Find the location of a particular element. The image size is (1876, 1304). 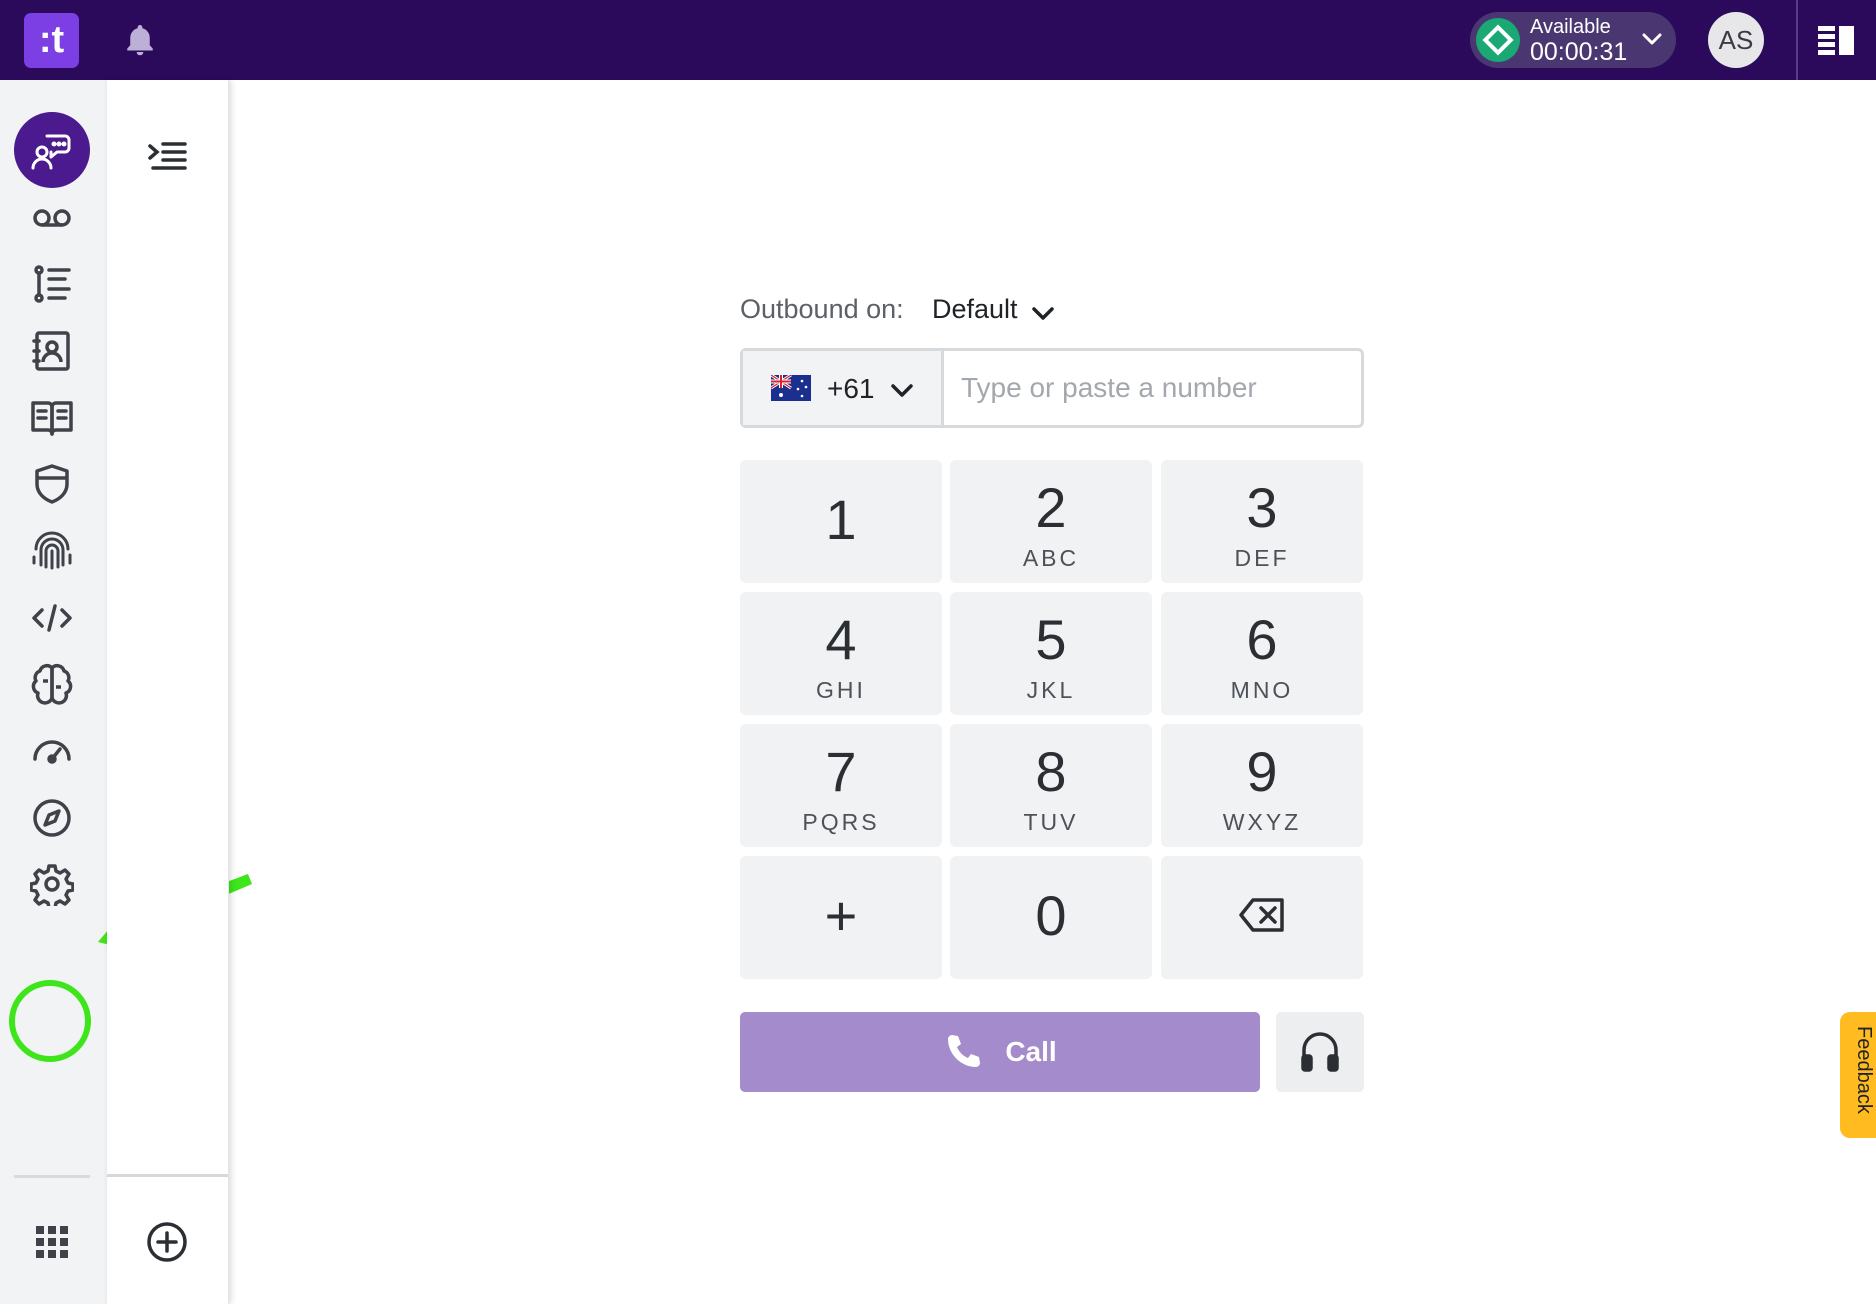

phone-number-field: +61 is located at coordinates (1052, 388).